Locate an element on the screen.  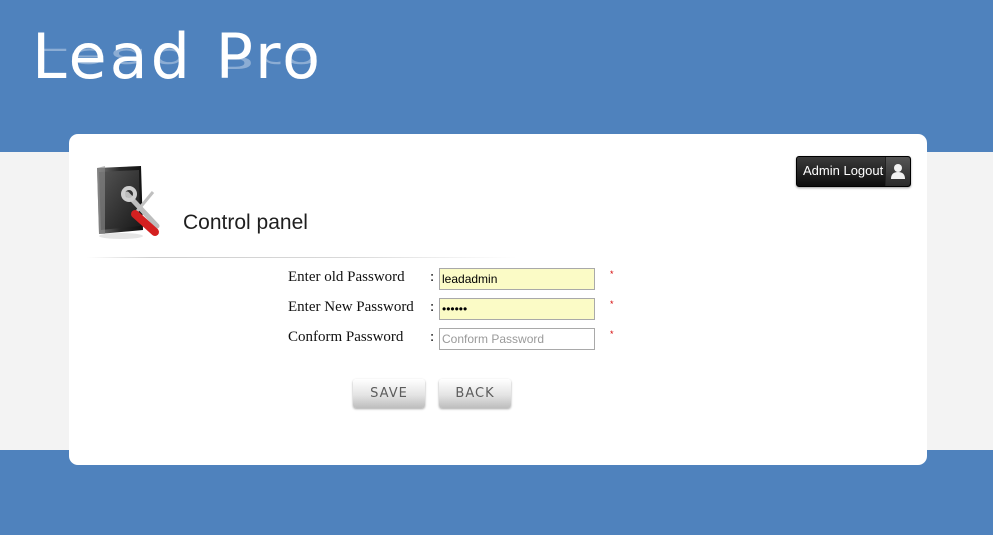
form-row-confirm-password: Conform Password : * is located at coordinates (458, 339).